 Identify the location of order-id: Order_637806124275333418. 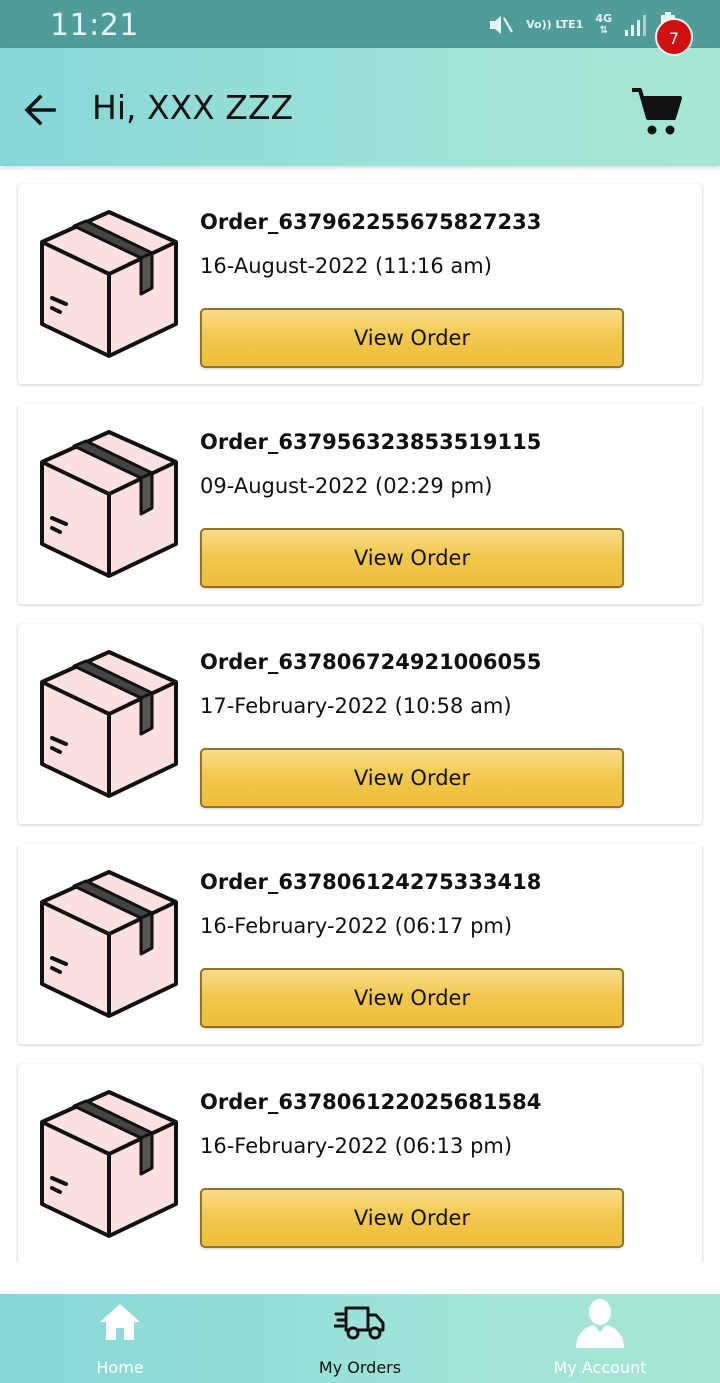
(371, 882).